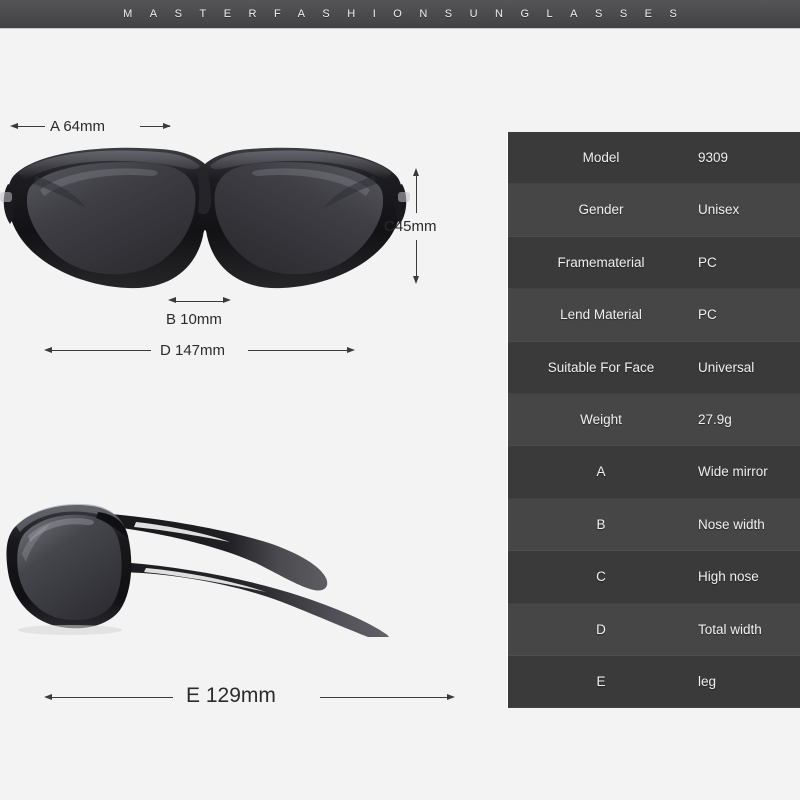 This screenshot has width=800, height=800. Describe the element at coordinates (227, 300) in the screenshot. I see `dimension-b-arrow-right` at that location.